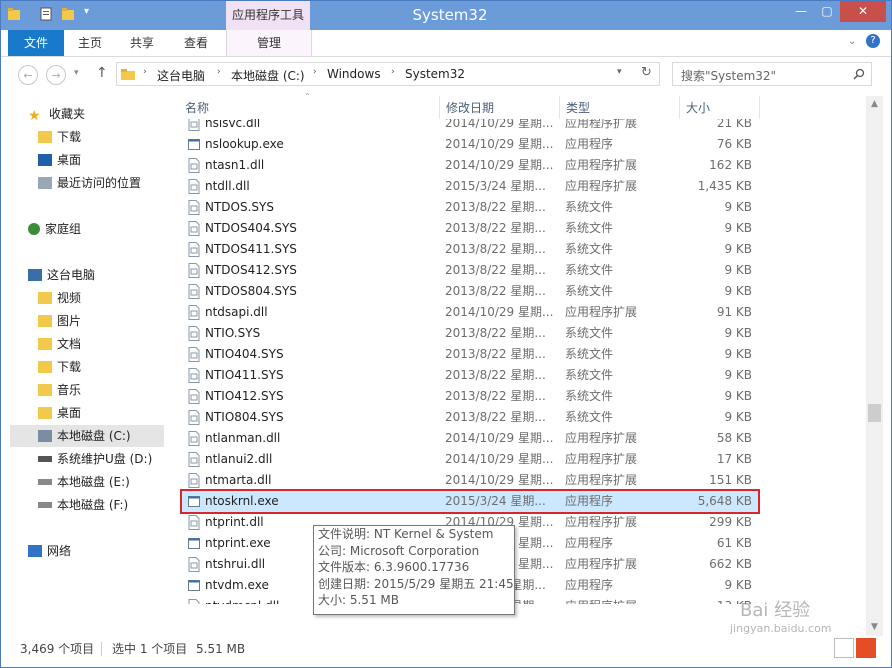 The image size is (892, 668). What do you see at coordinates (68, 14) in the screenshot?
I see `new-folder-icon` at bounding box center [68, 14].